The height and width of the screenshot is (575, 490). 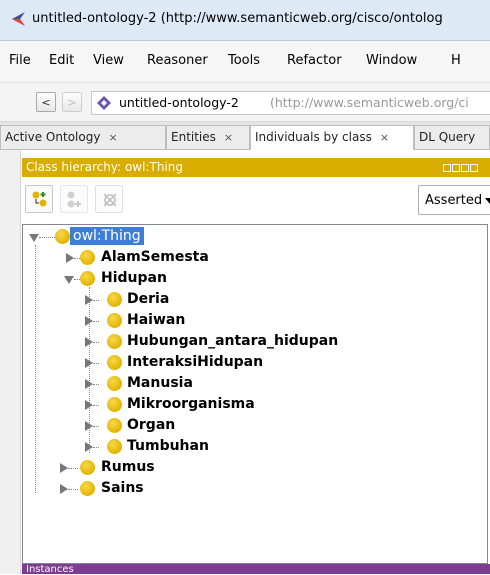 I want to click on add-sibling-button, so click(x=74, y=199).